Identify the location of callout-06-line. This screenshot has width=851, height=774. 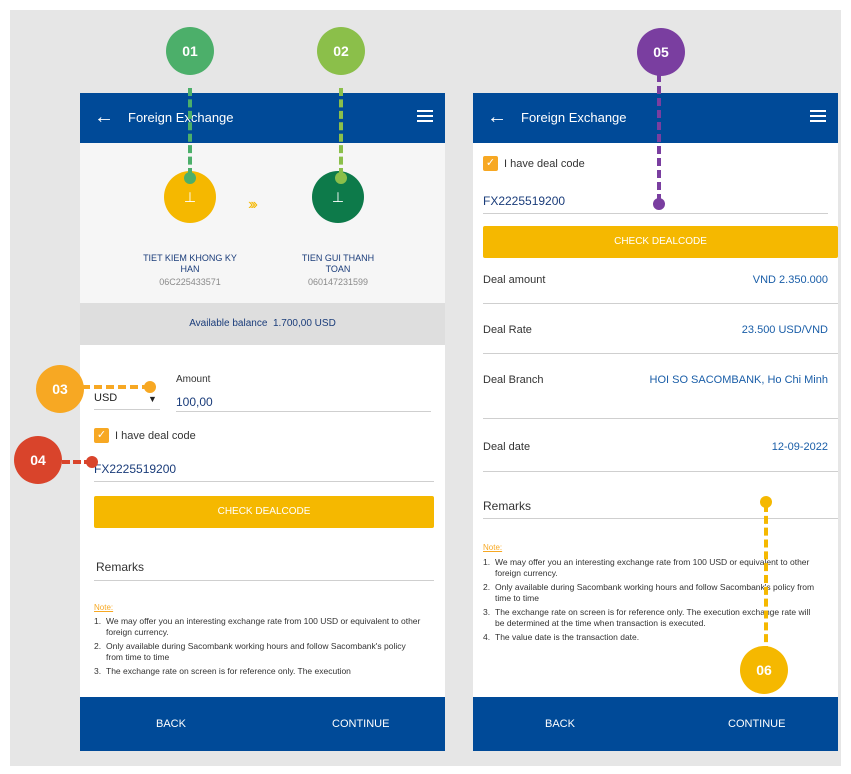
(766, 579).